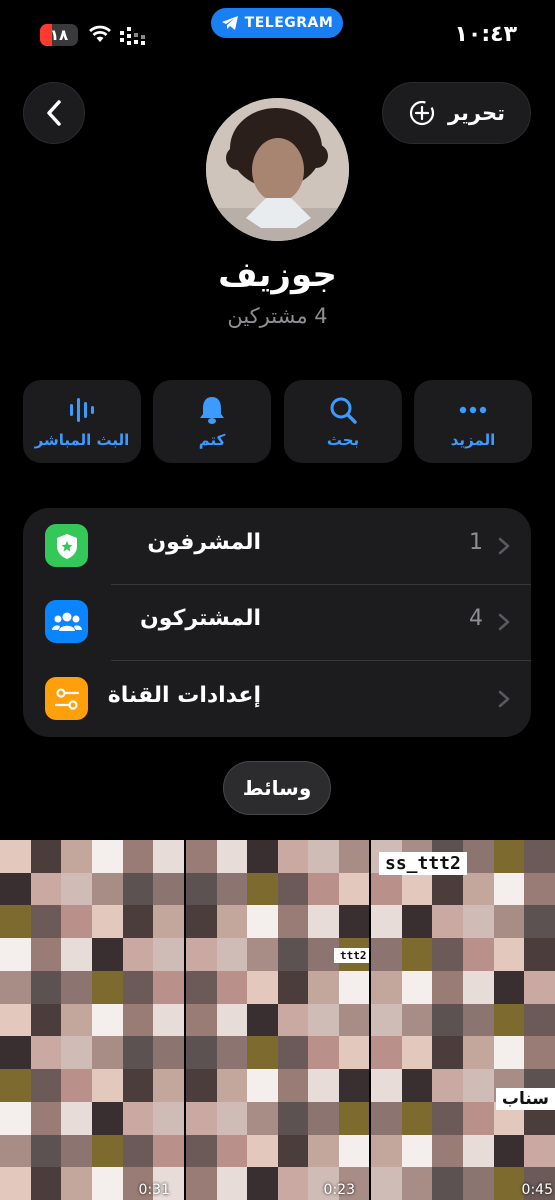 This screenshot has width=555, height=1200. What do you see at coordinates (343, 439) in the screenshot?
I see `search-label: بحث` at bounding box center [343, 439].